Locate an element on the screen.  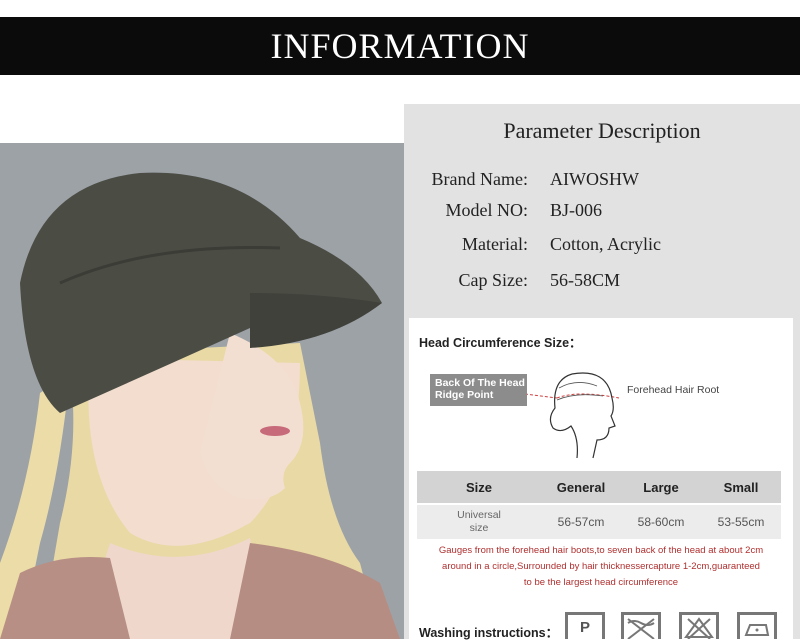
washing-instructions-label: Washing instructions： is located at coordinates (489, 633).